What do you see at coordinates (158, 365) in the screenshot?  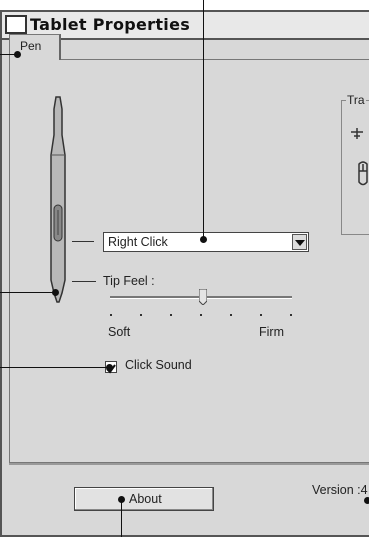 I see `click-sound-label: Click Sound` at bounding box center [158, 365].